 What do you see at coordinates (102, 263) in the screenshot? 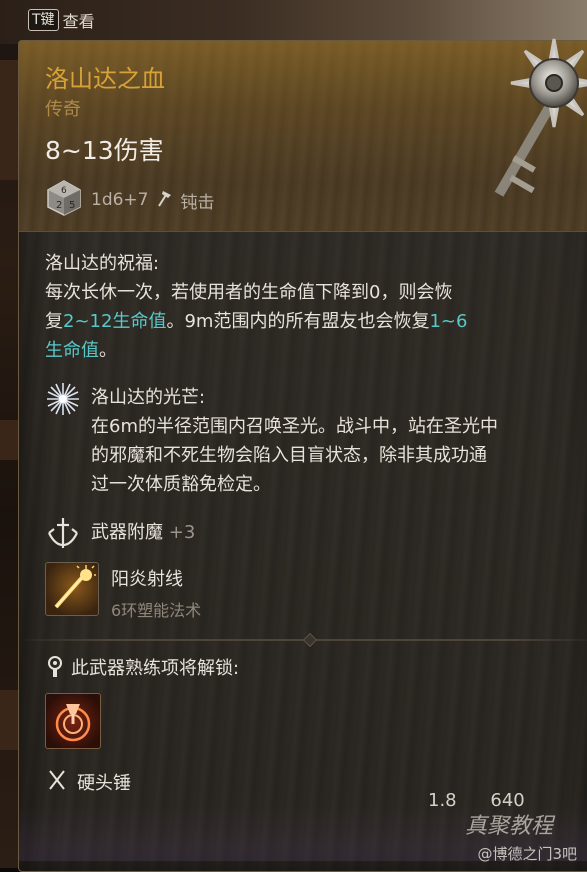
I see `blessing-title: 洛山达的祝福:` at bounding box center [102, 263].